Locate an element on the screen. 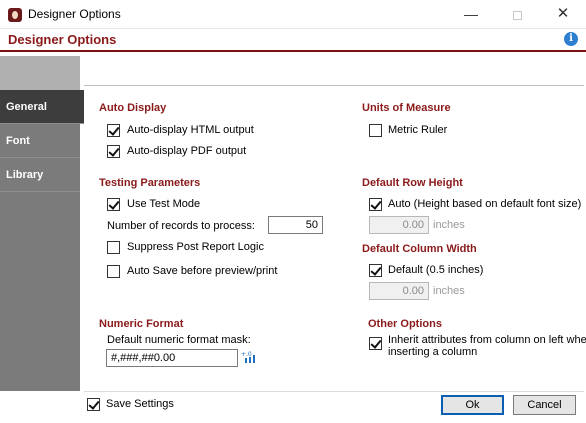 This screenshot has width=586, height=423. maximize-button is located at coordinates (517, 14).